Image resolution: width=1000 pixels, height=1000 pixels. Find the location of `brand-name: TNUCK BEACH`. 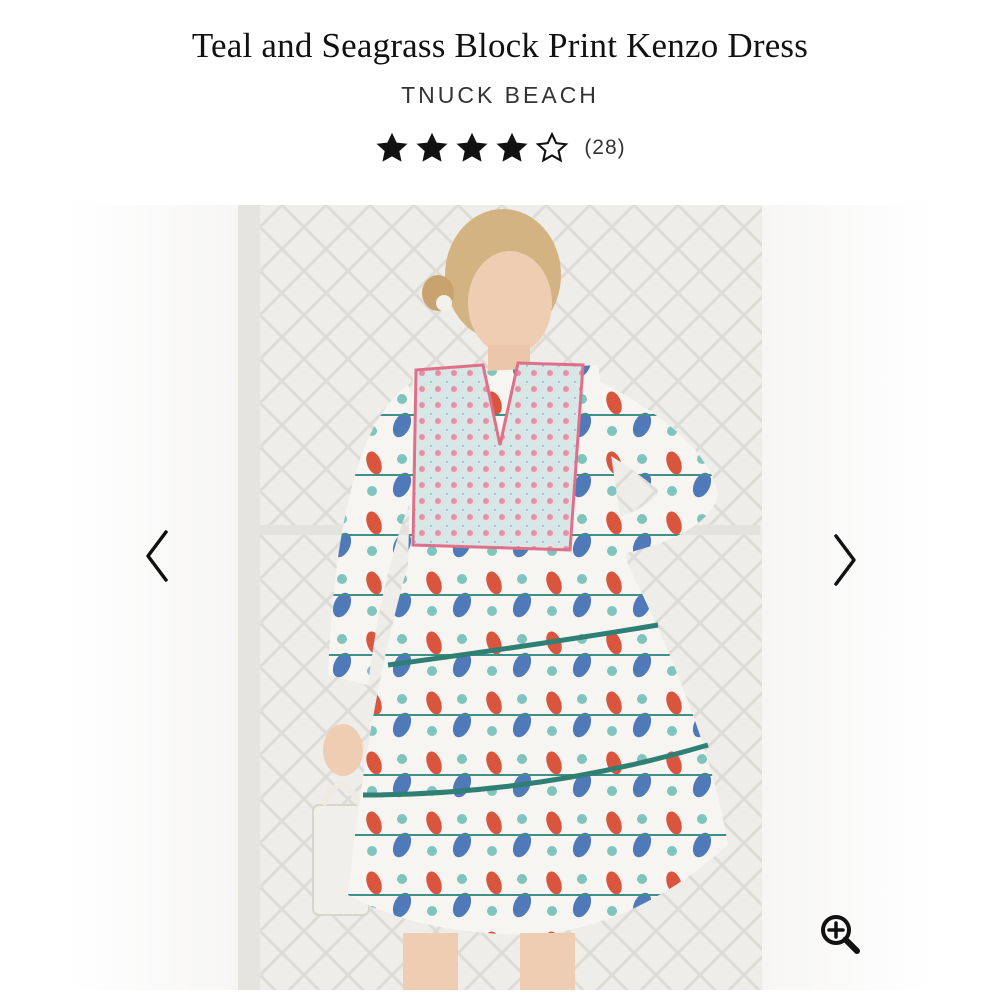

brand-name: TNUCK BEACH is located at coordinates (500, 95).